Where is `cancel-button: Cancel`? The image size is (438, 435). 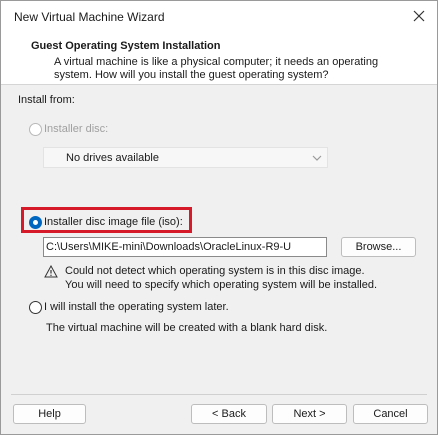 cancel-button: Cancel is located at coordinates (390, 414).